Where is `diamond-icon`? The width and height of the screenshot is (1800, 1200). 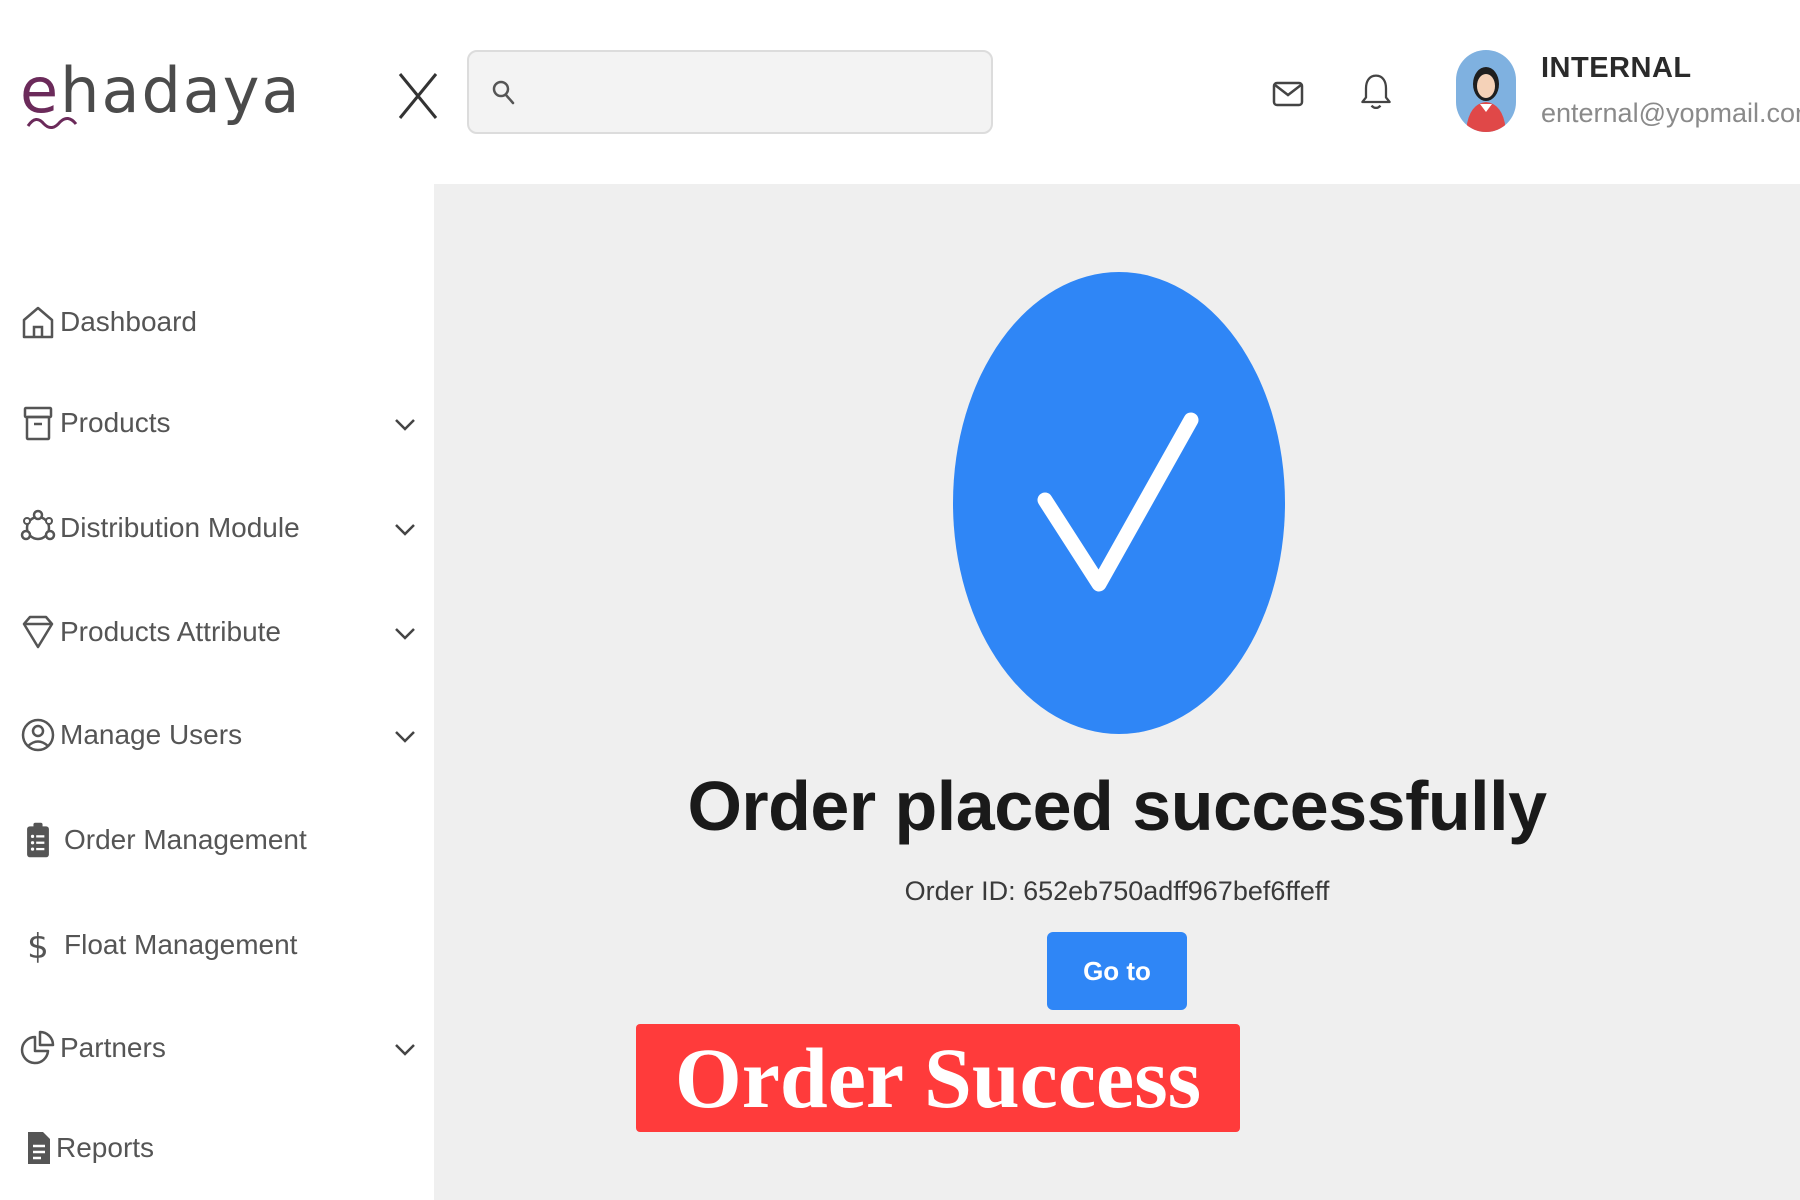
diamond-icon is located at coordinates (38, 632).